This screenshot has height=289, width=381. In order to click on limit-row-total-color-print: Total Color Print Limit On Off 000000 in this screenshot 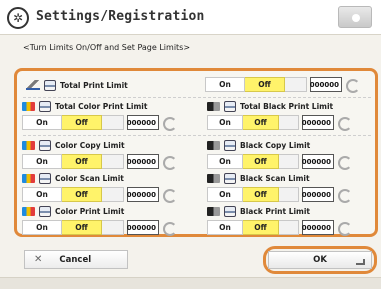, I will do `click(109, 116)`.